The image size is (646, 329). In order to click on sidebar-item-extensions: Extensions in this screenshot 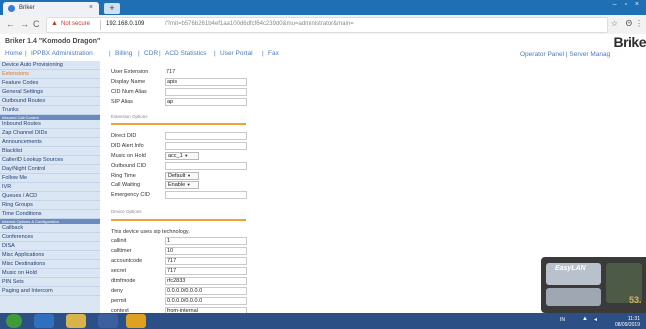, I will do `click(50, 74)`.